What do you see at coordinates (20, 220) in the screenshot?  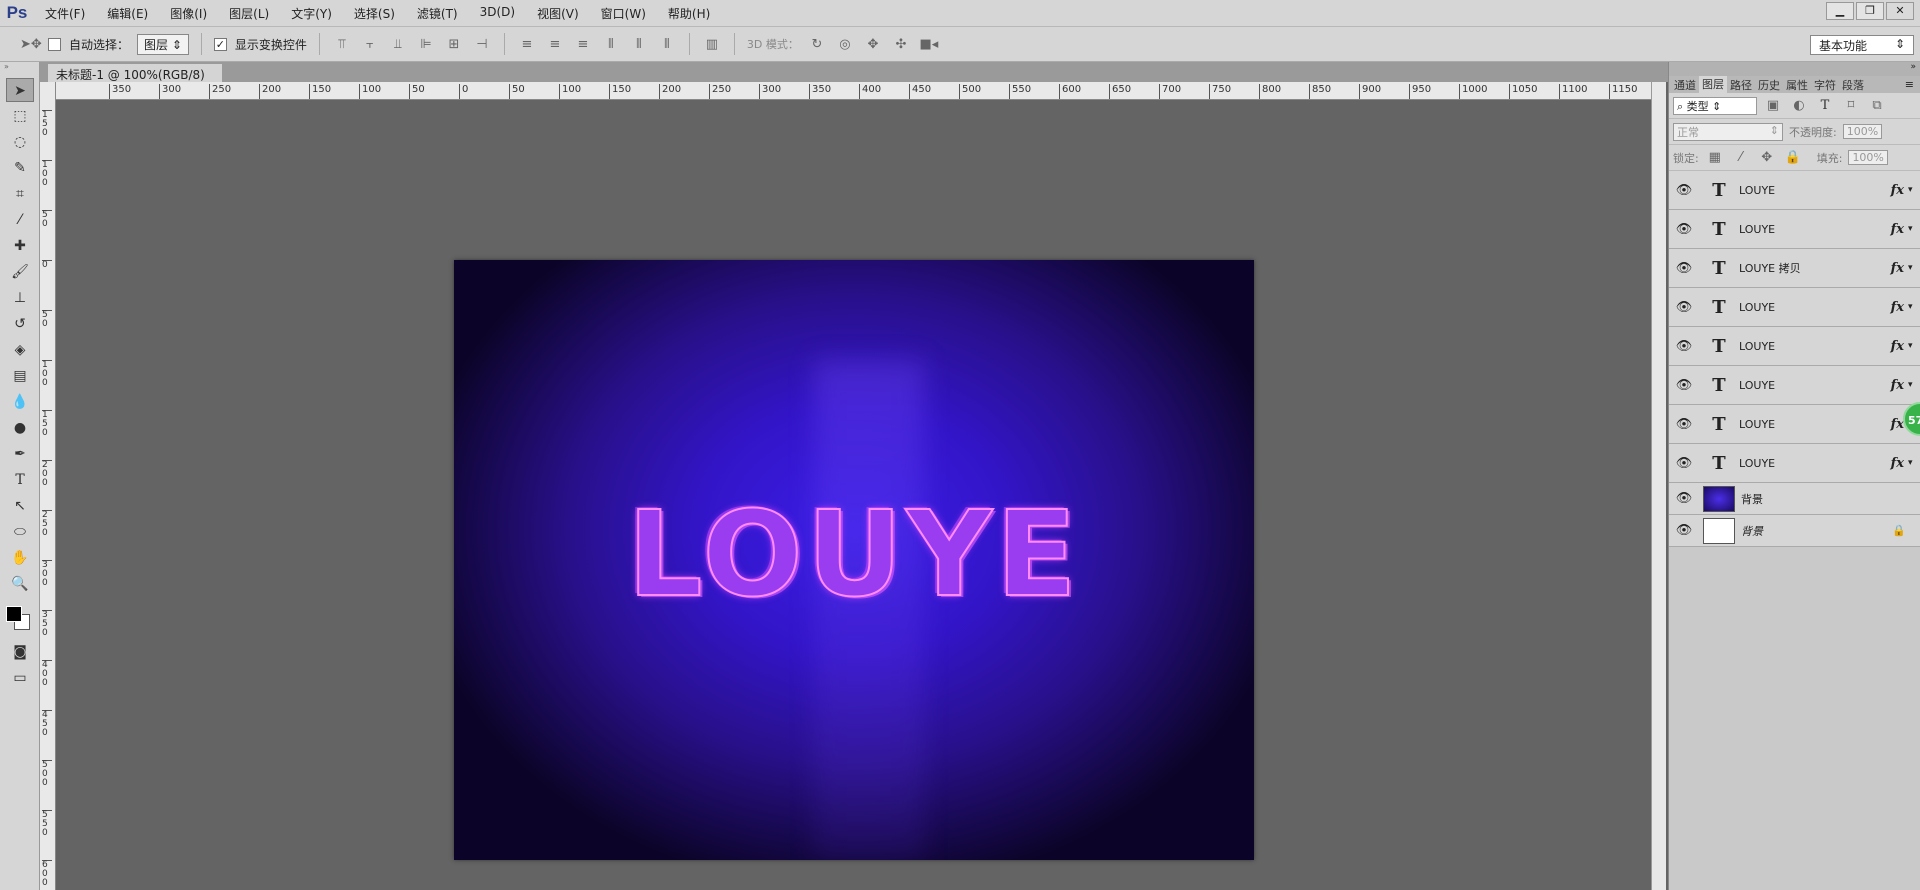 I see `eyedropper-tool: ⁄` at bounding box center [20, 220].